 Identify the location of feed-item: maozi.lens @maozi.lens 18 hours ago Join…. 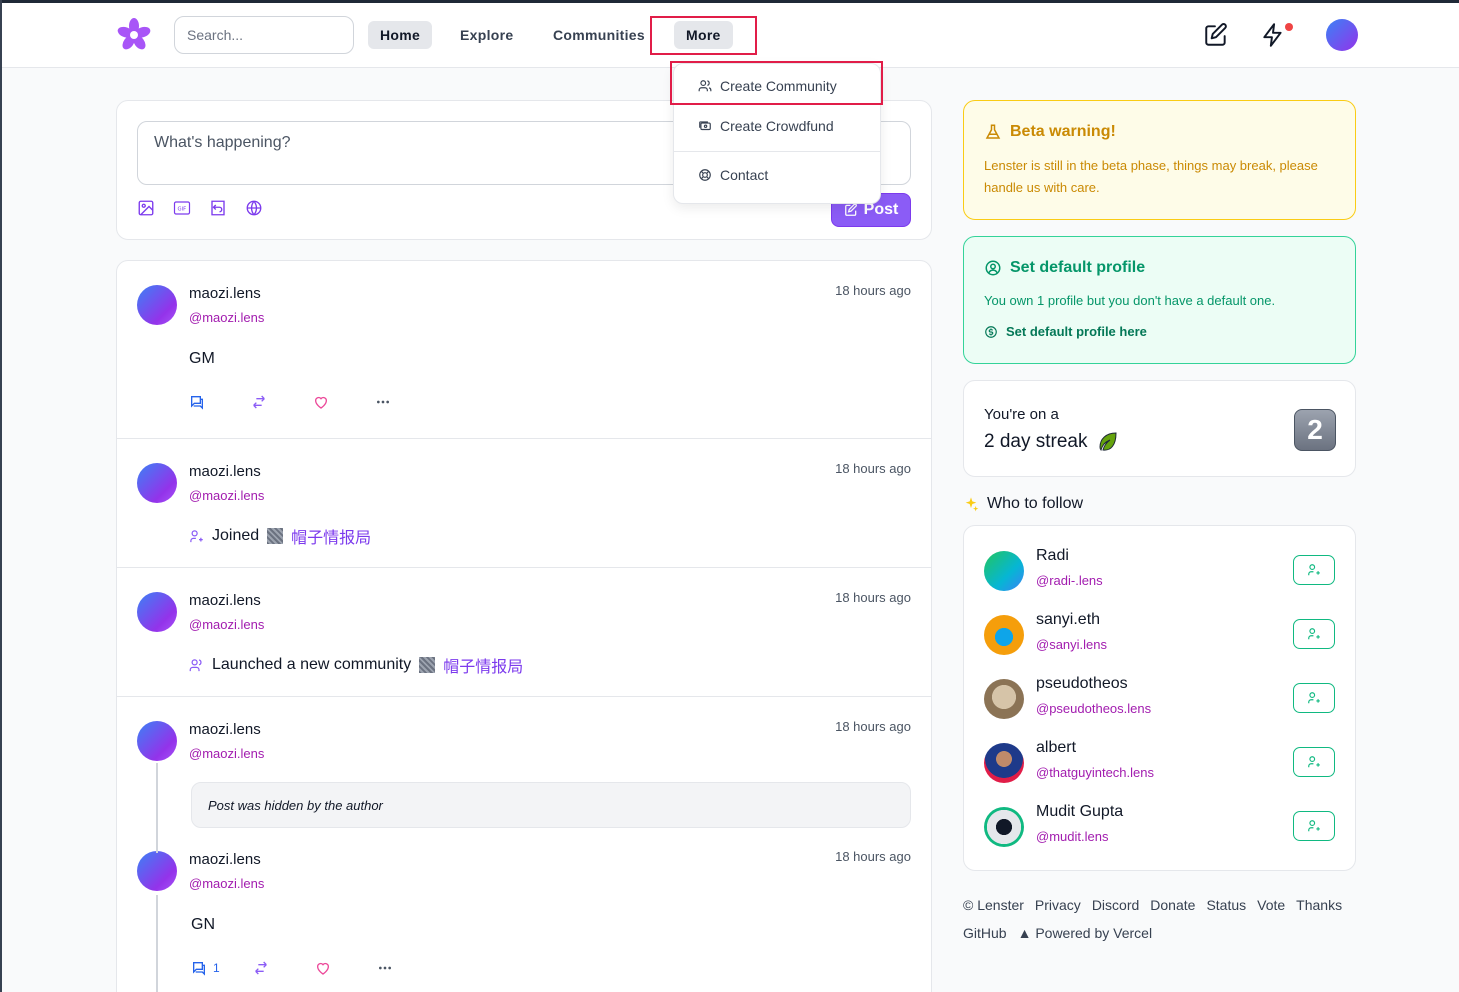
(524, 503).